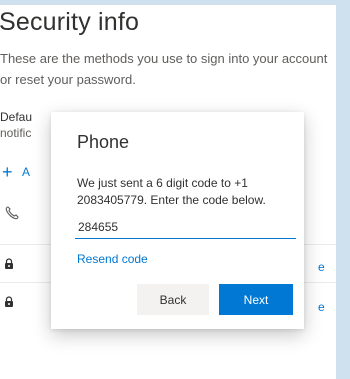 The width and height of the screenshot is (350, 379). I want to click on resend-code-link: Resend code, so click(112, 257).